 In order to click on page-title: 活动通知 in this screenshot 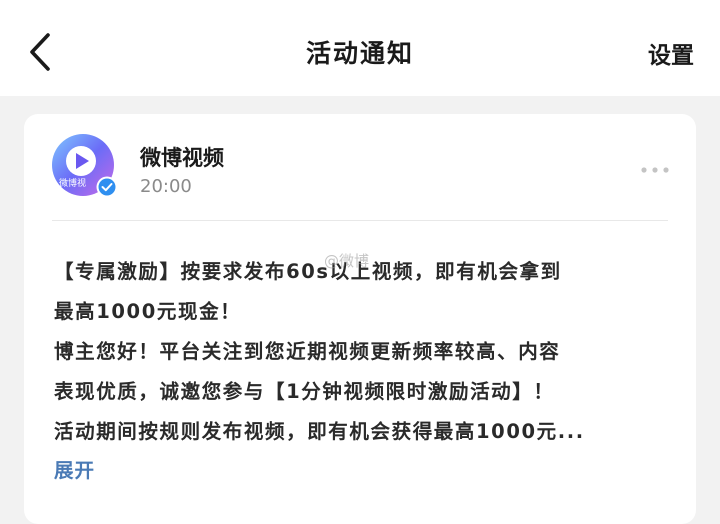, I will do `click(359, 53)`.